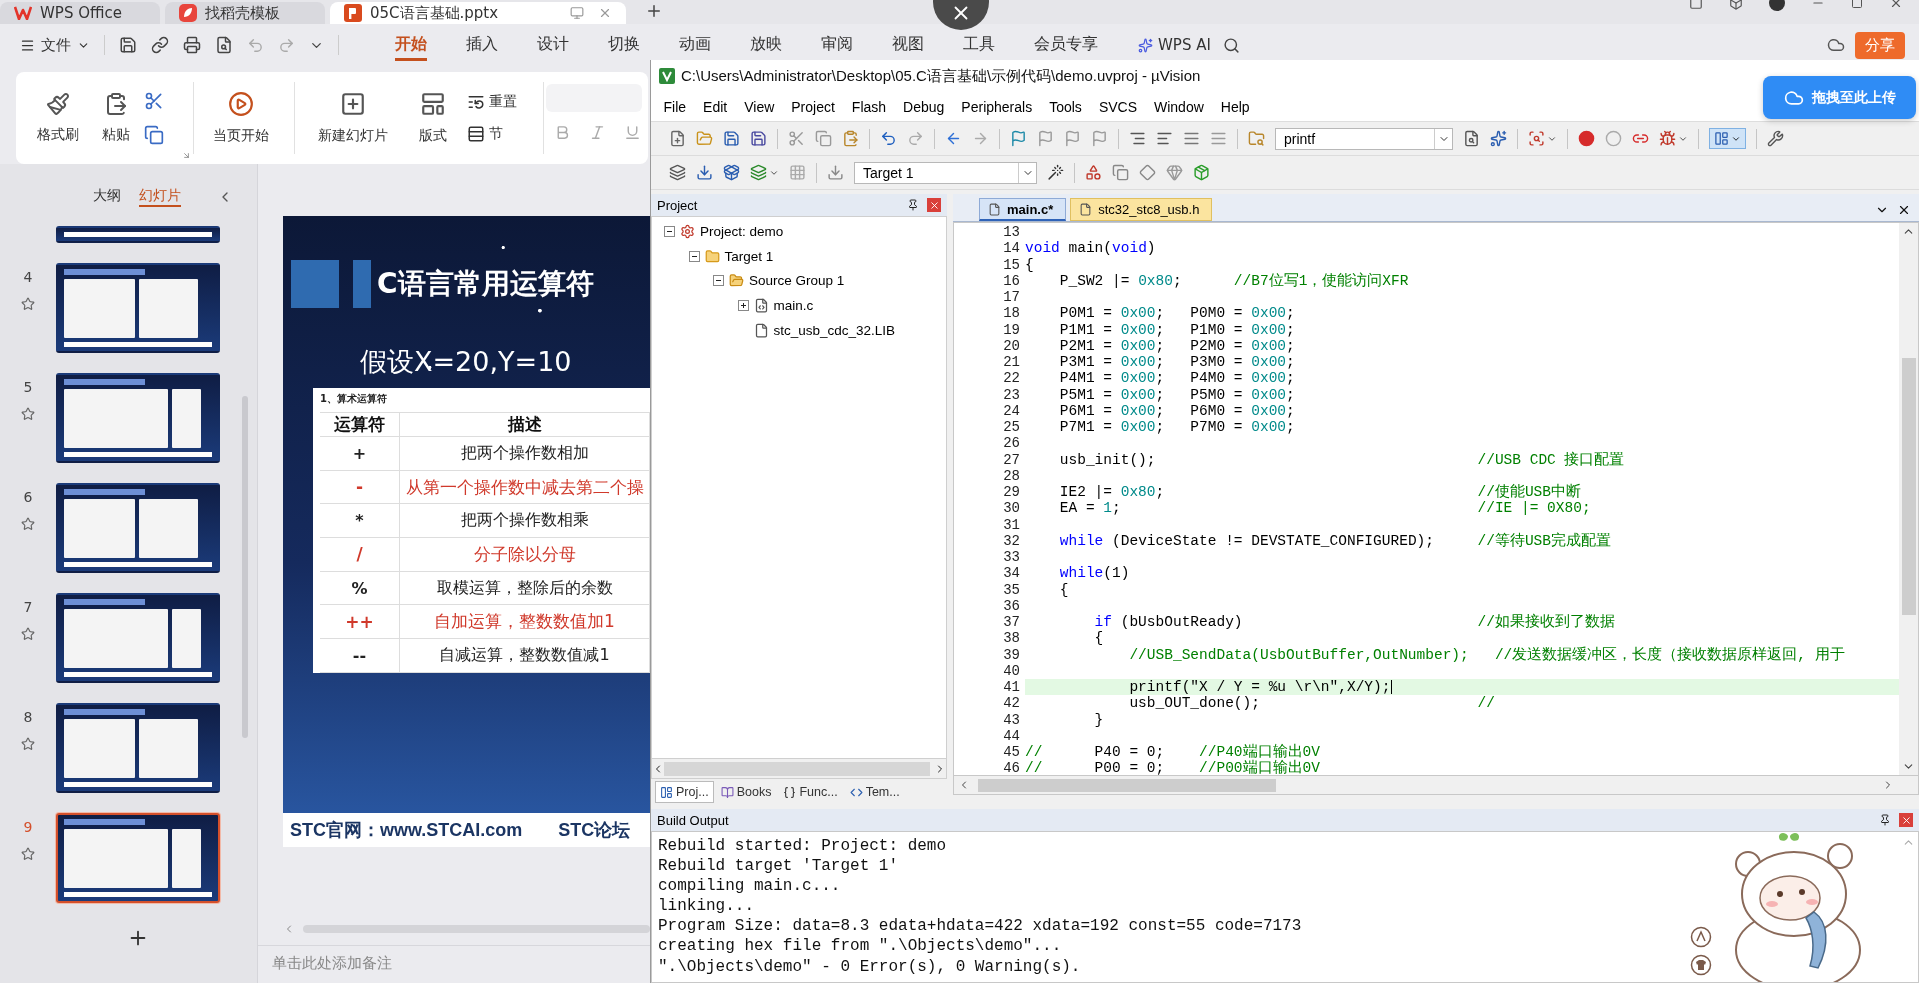 This screenshot has height=983, width=1919. I want to click on link-icon, so click(160, 45).